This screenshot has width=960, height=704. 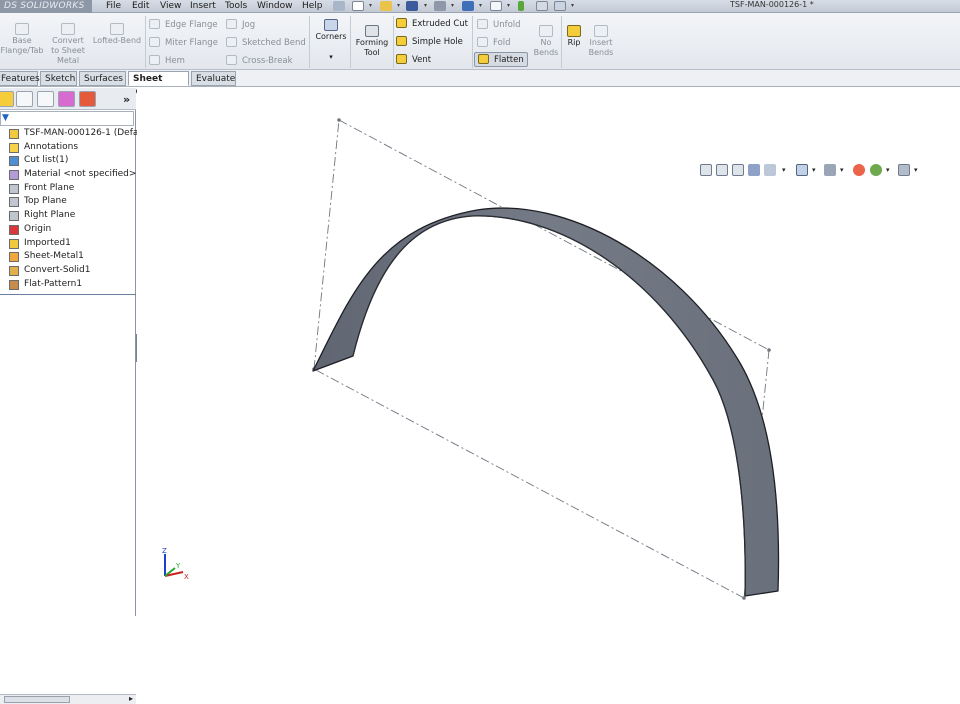 I want to click on view-settings-icon, so click(x=904, y=170).